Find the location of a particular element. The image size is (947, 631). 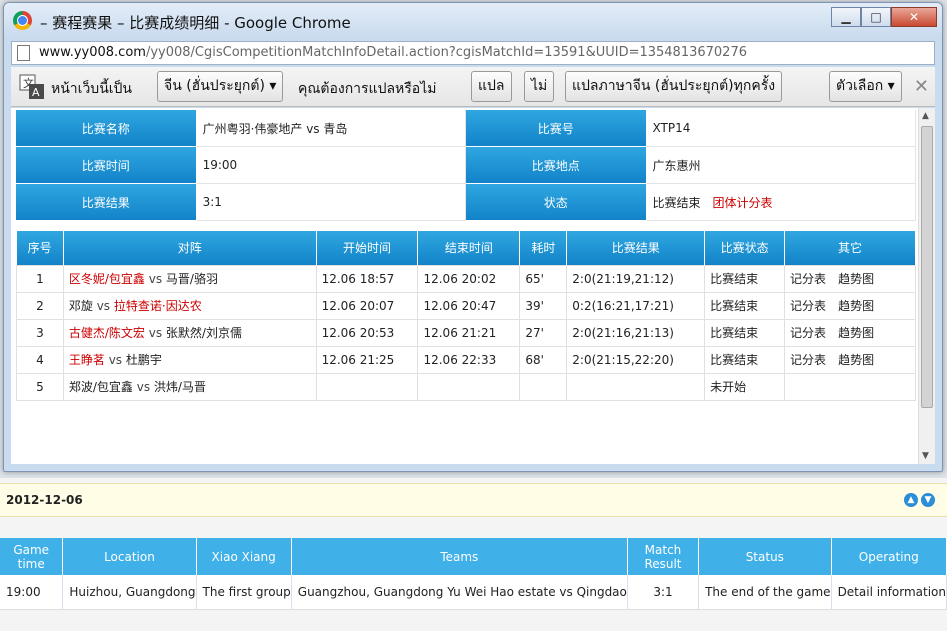

cell-result is located at coordinates (636, 386).